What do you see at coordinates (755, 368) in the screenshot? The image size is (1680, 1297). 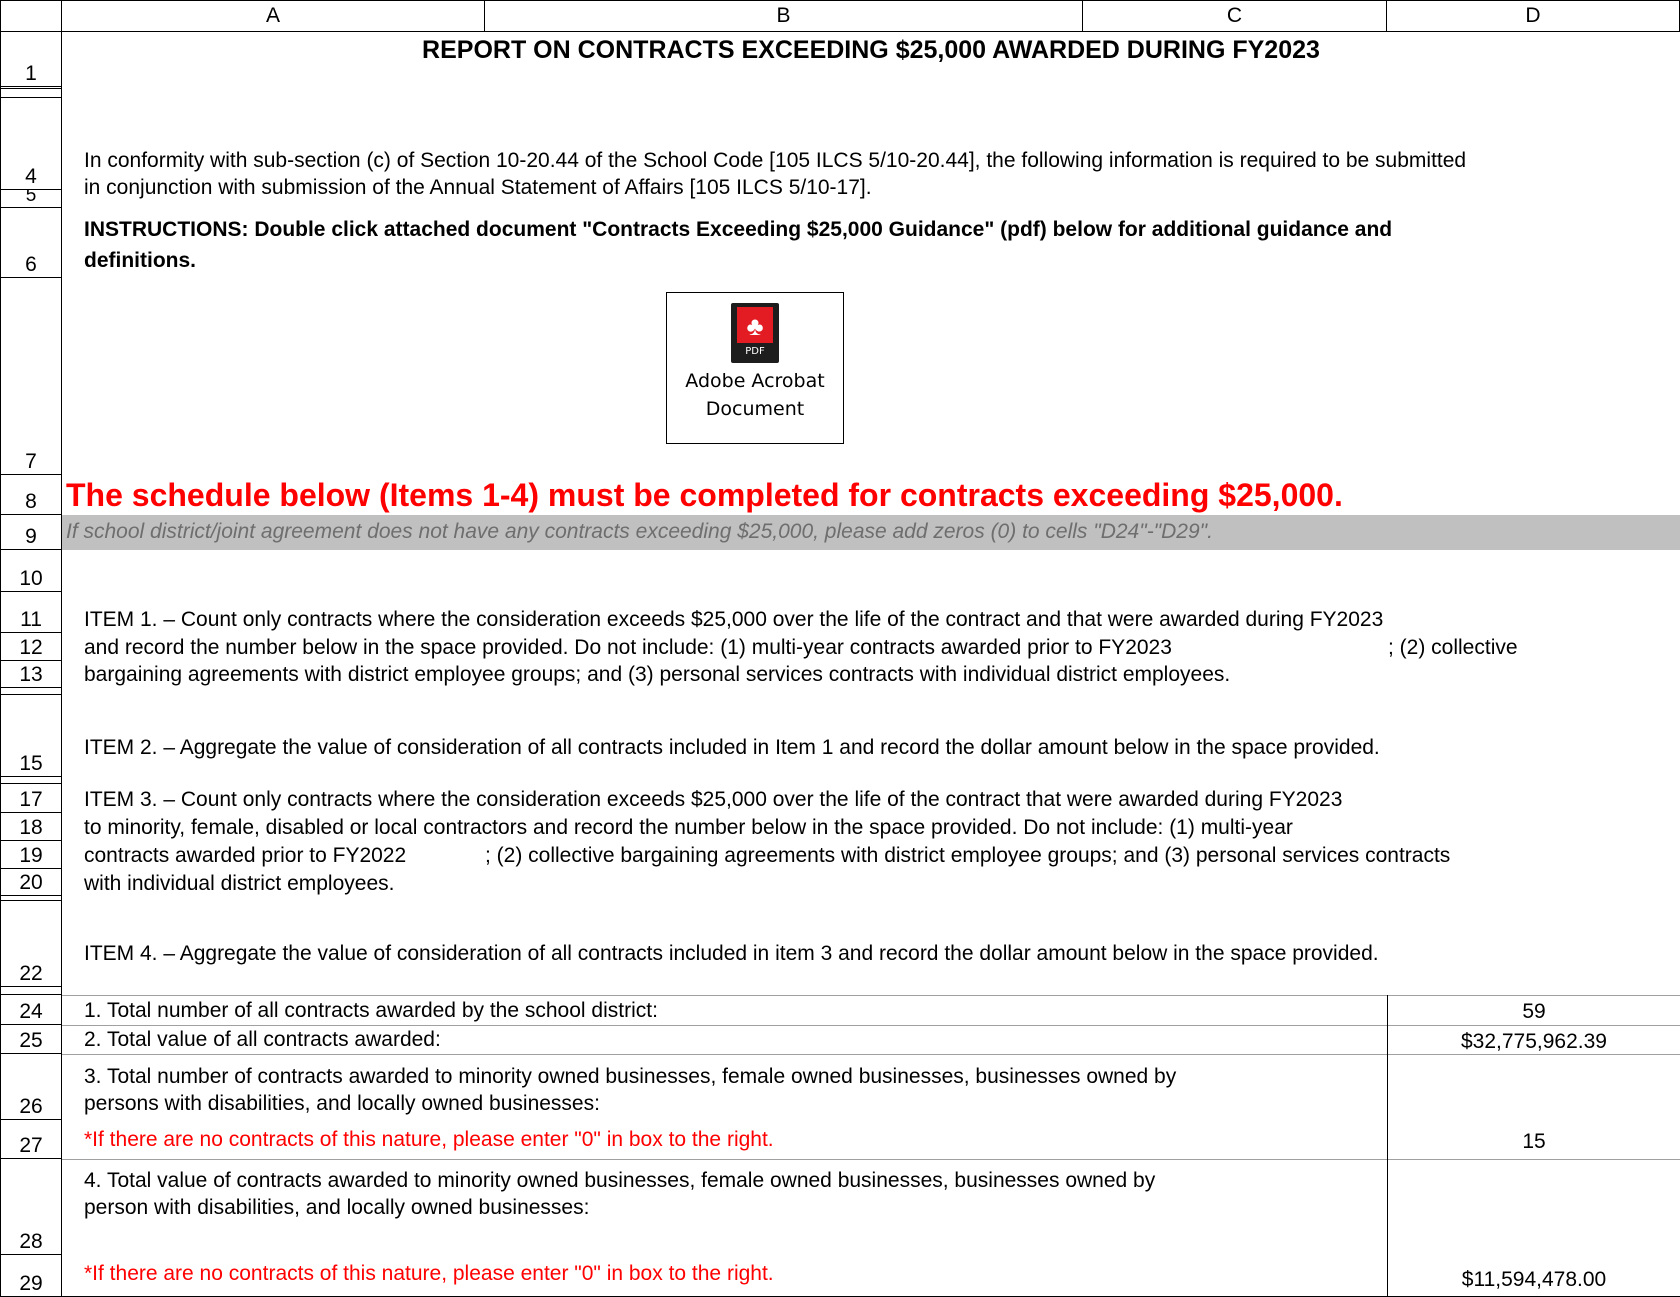 I see `embedded-pdf-attachment: ♣ PDF Adobe Acrobat Document` at bounding box center [755, 368].